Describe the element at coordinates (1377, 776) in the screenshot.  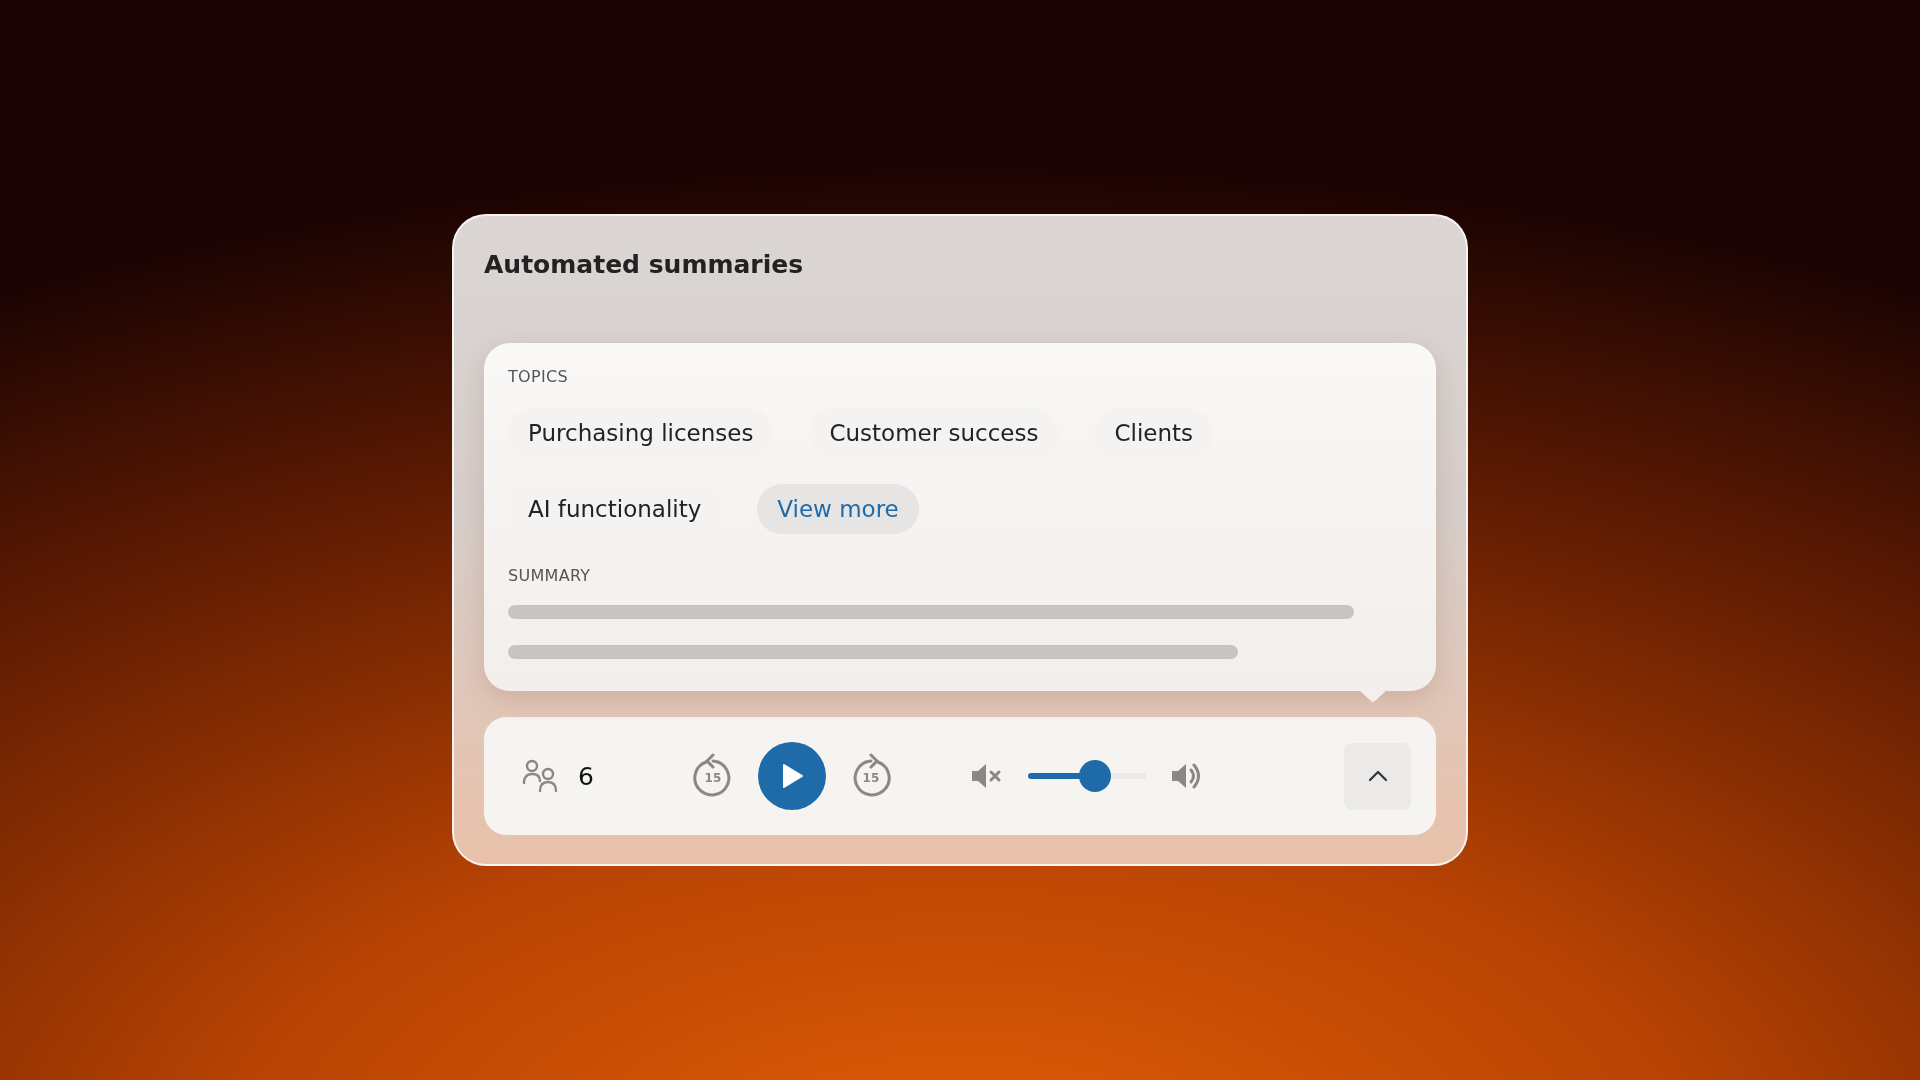
I see `chevron-up-icon` at that location.